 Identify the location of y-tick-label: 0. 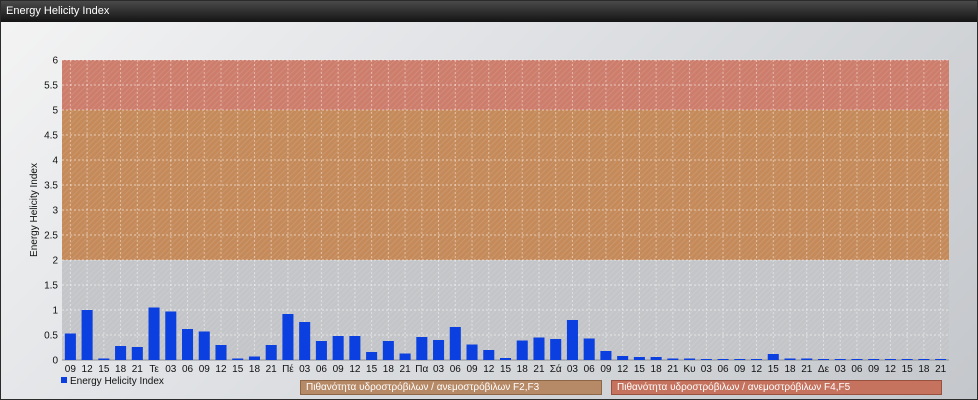
(55, 361).